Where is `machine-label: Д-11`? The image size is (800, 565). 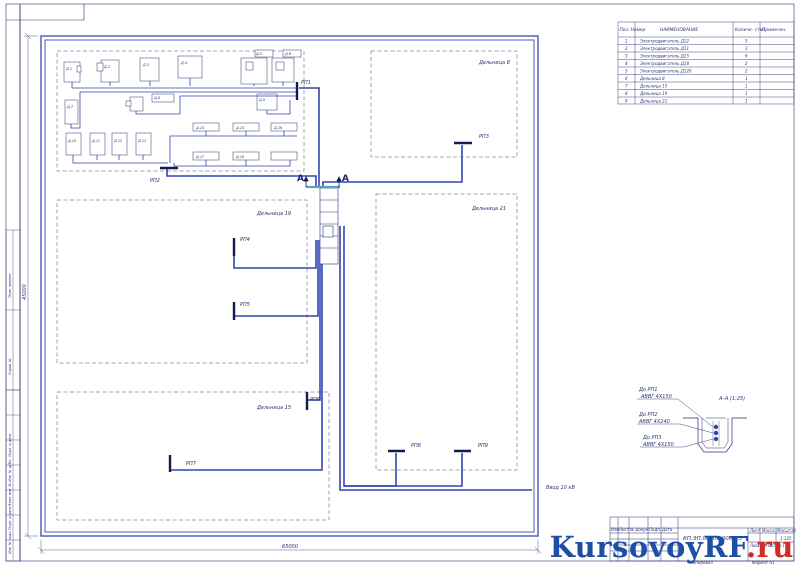 machine-label: Д-11 is located at coordinates (95, 141).